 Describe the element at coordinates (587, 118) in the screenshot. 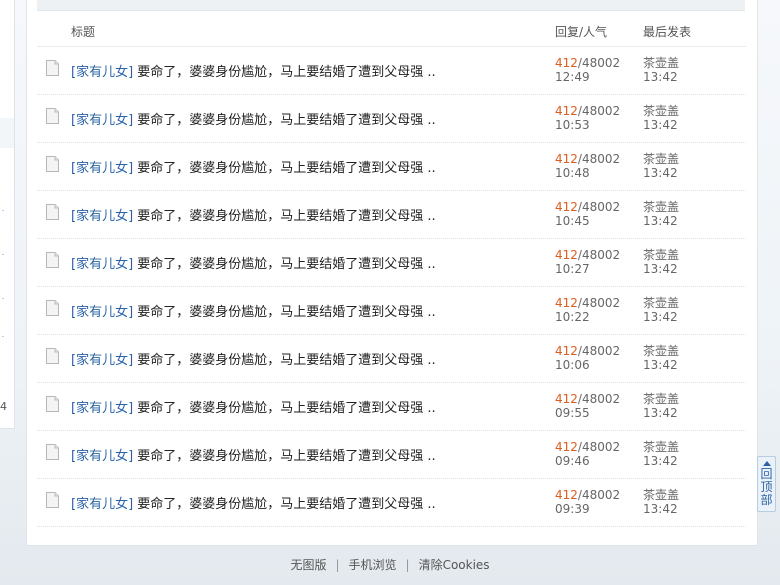

I see `thread-stats: 412/48002 10:53` at that location.